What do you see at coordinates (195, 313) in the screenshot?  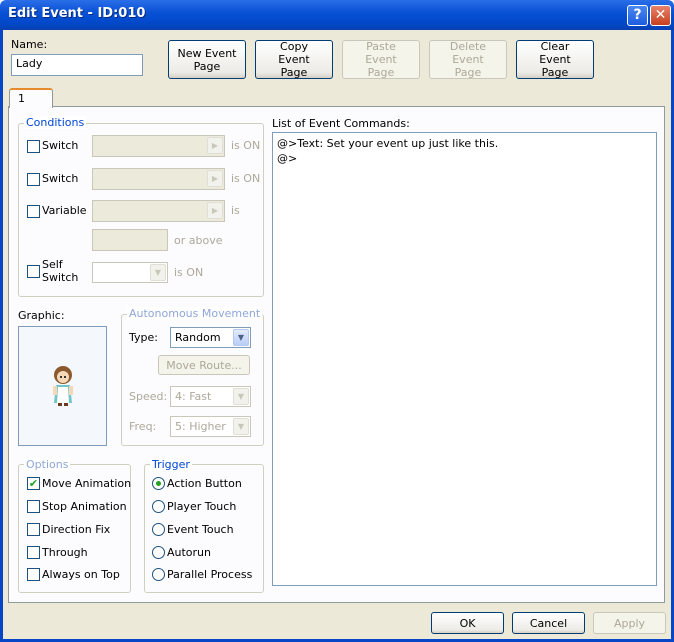 I see `autonomous-movement-title: Autonomous Movement` at bounding box center [195, 313].